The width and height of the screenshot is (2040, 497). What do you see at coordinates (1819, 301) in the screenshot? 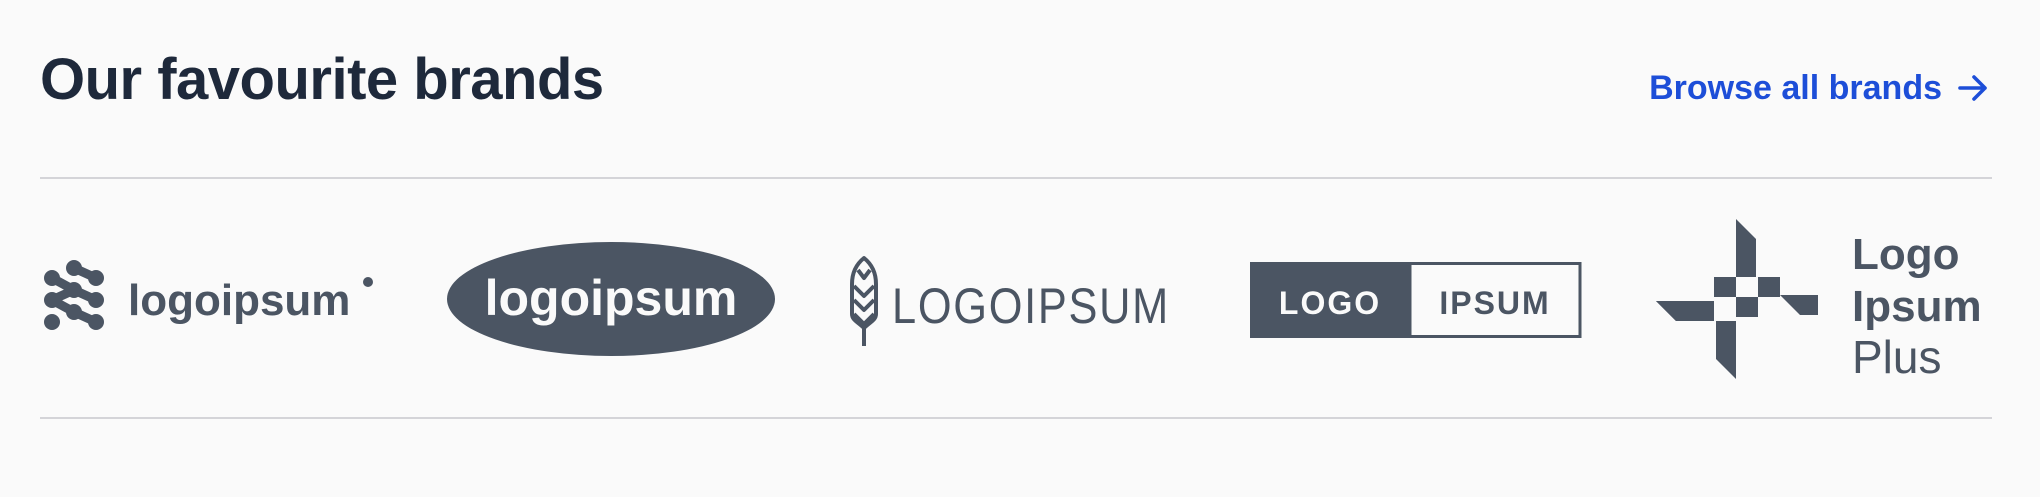
I see `brand-logo-5: Logo Ipsum Plus` at bounding box center [1819, 301].